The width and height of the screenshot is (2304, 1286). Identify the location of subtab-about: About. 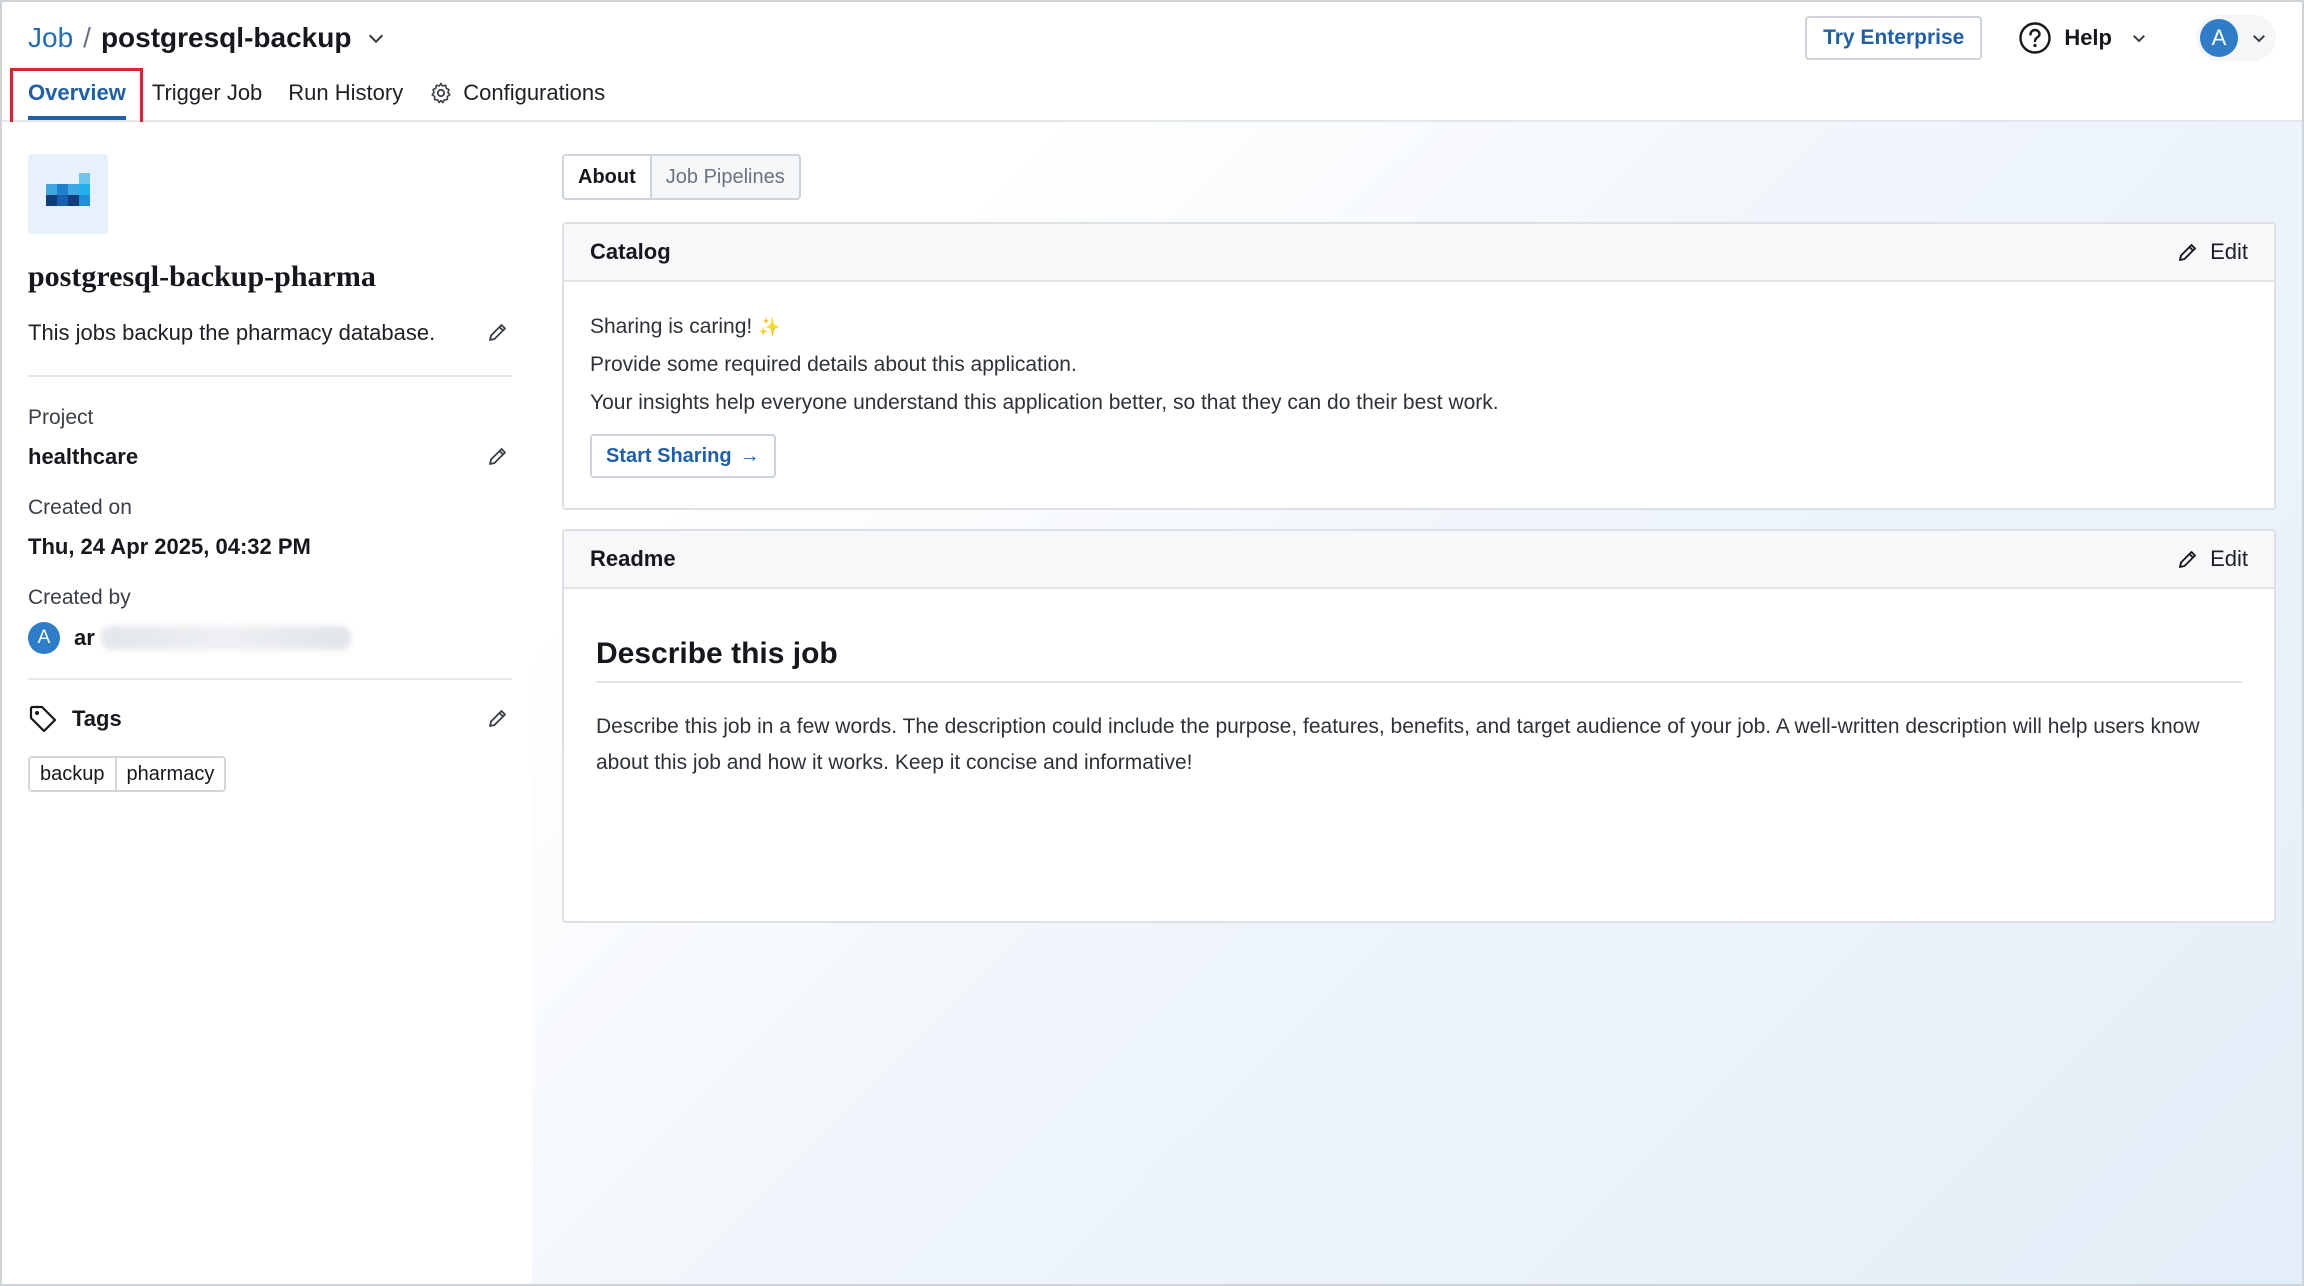
(608, 177).